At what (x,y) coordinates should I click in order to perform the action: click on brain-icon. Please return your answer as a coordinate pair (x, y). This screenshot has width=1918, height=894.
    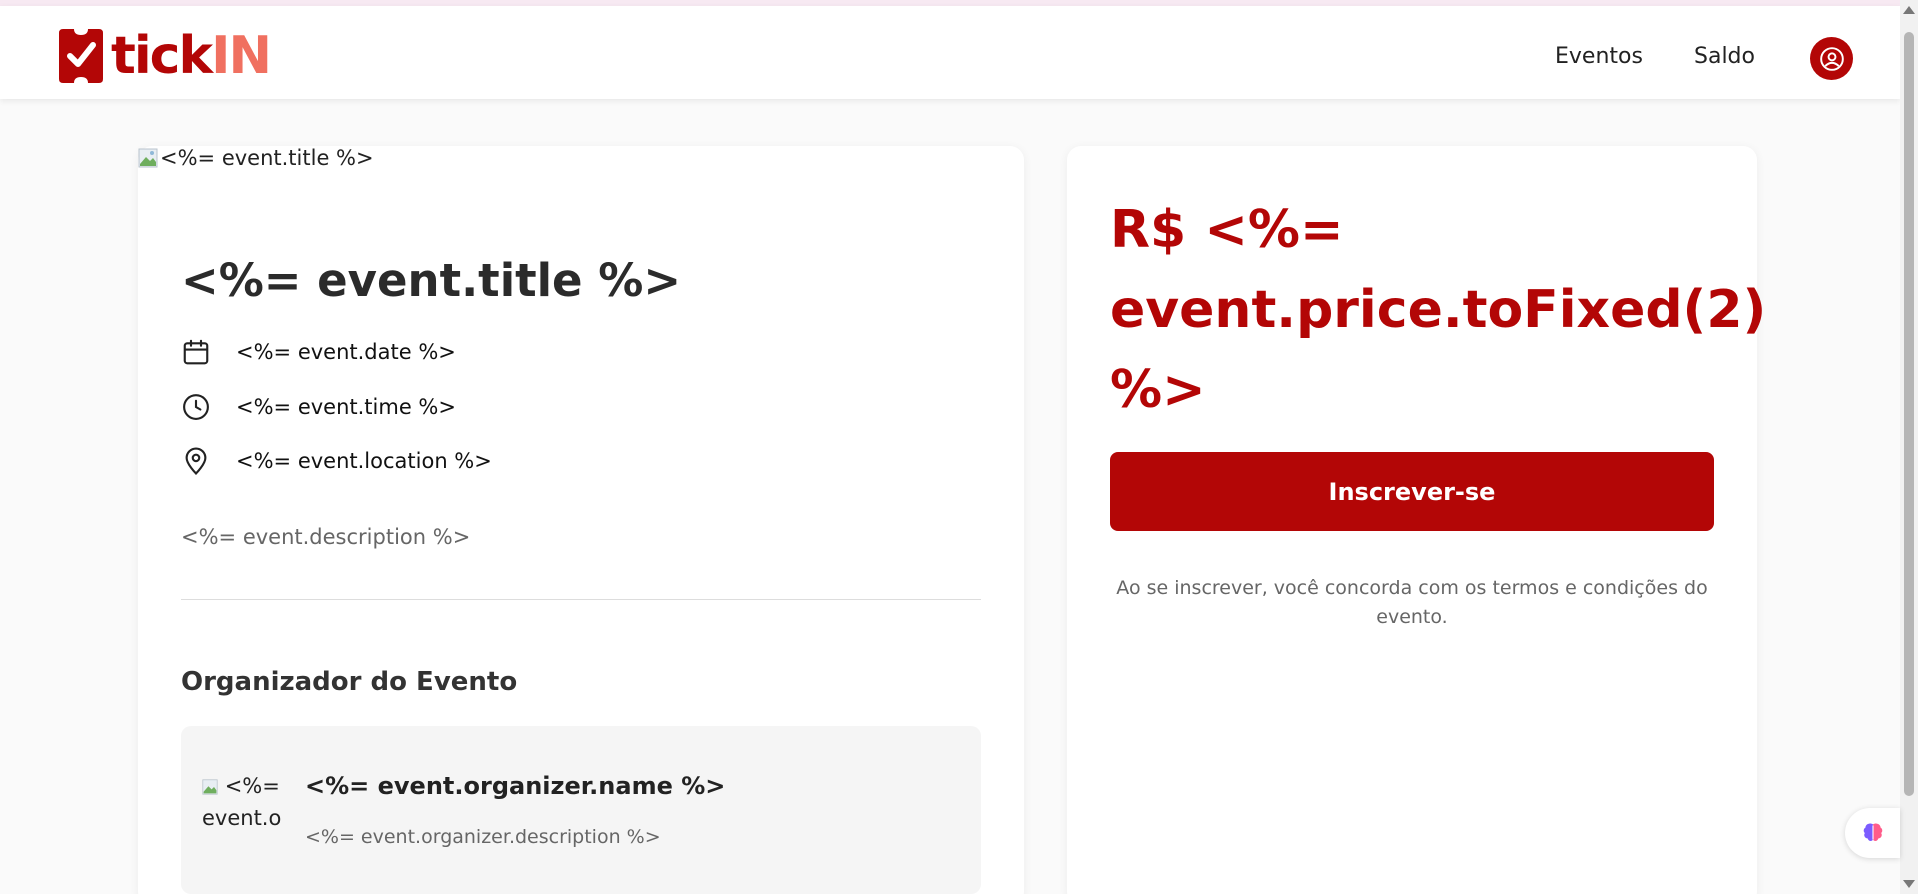
    Looking at the image, I should click on (1872, 832).